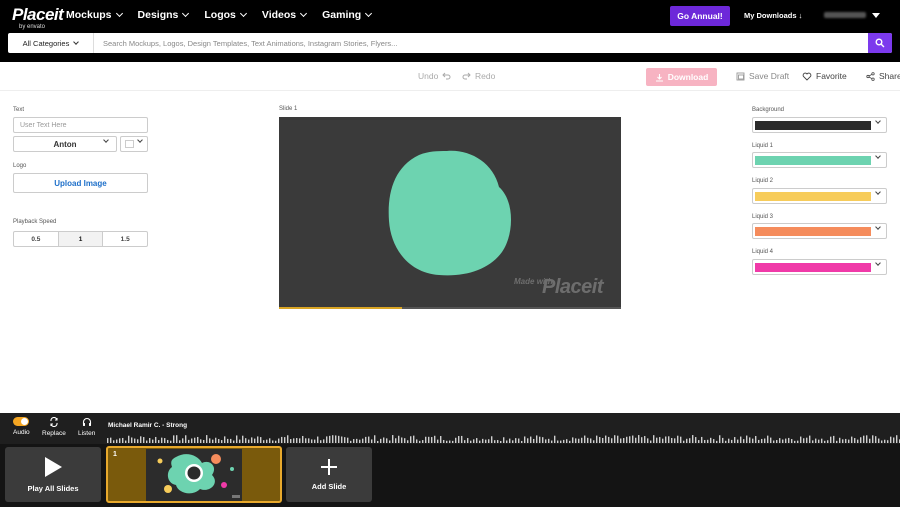  Describe the element at coordinates (870, 76) in the screenshot. I see `share-icon` at that location.